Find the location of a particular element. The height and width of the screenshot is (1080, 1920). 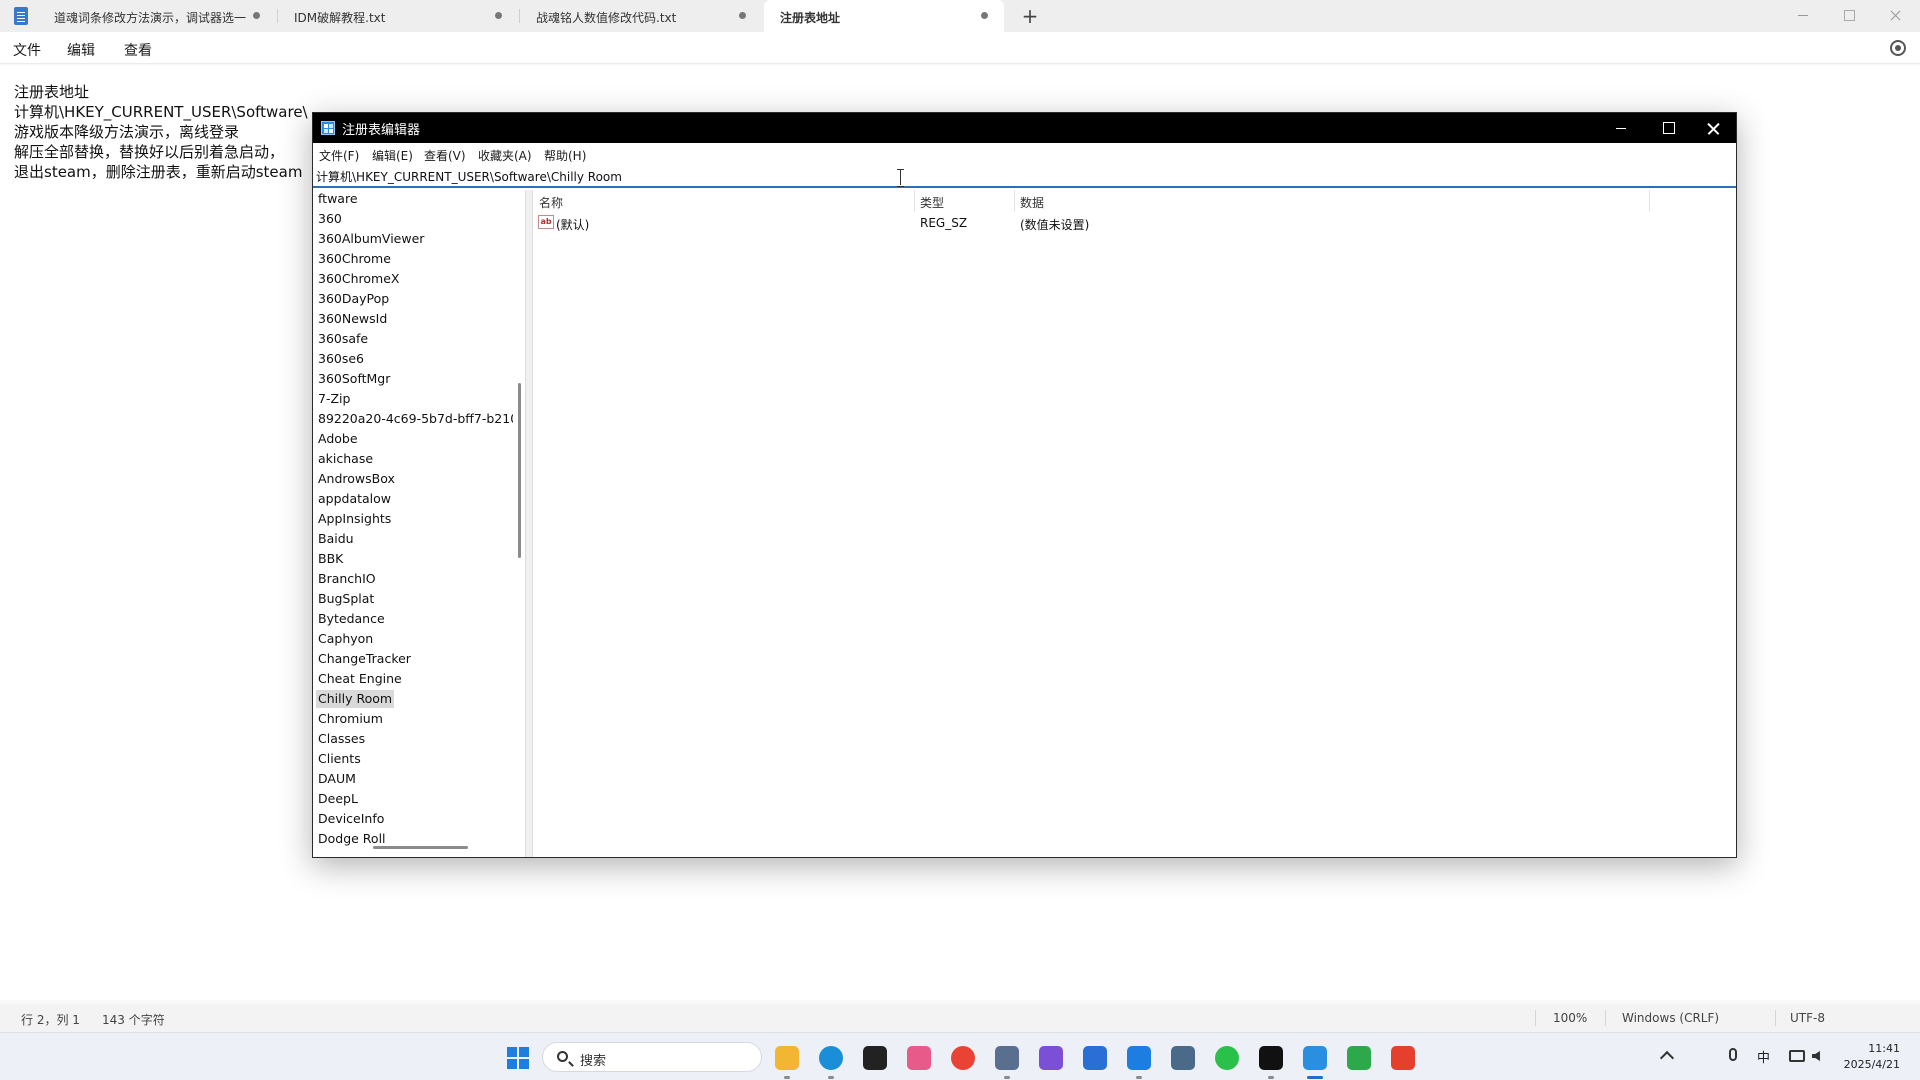

tree-key-item: BugSplat is located at coordinates (346, 599).